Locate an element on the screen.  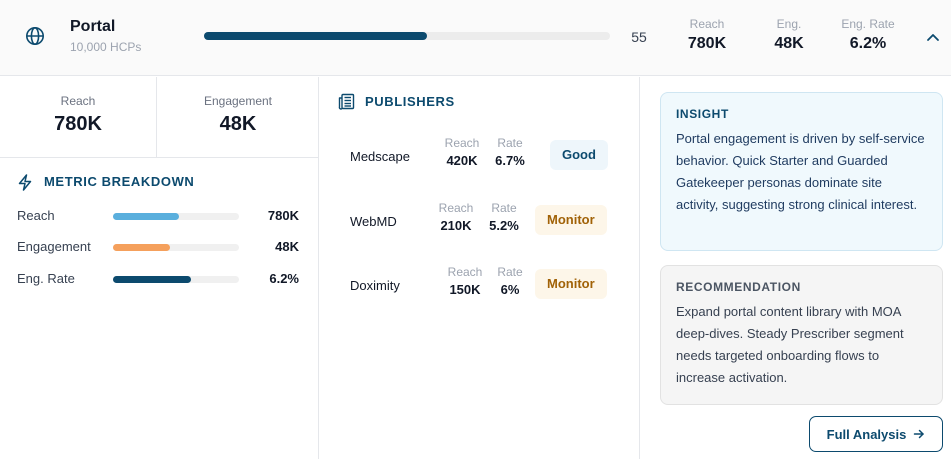
publisher-name: WebMD is located at coordinates (373, 221).